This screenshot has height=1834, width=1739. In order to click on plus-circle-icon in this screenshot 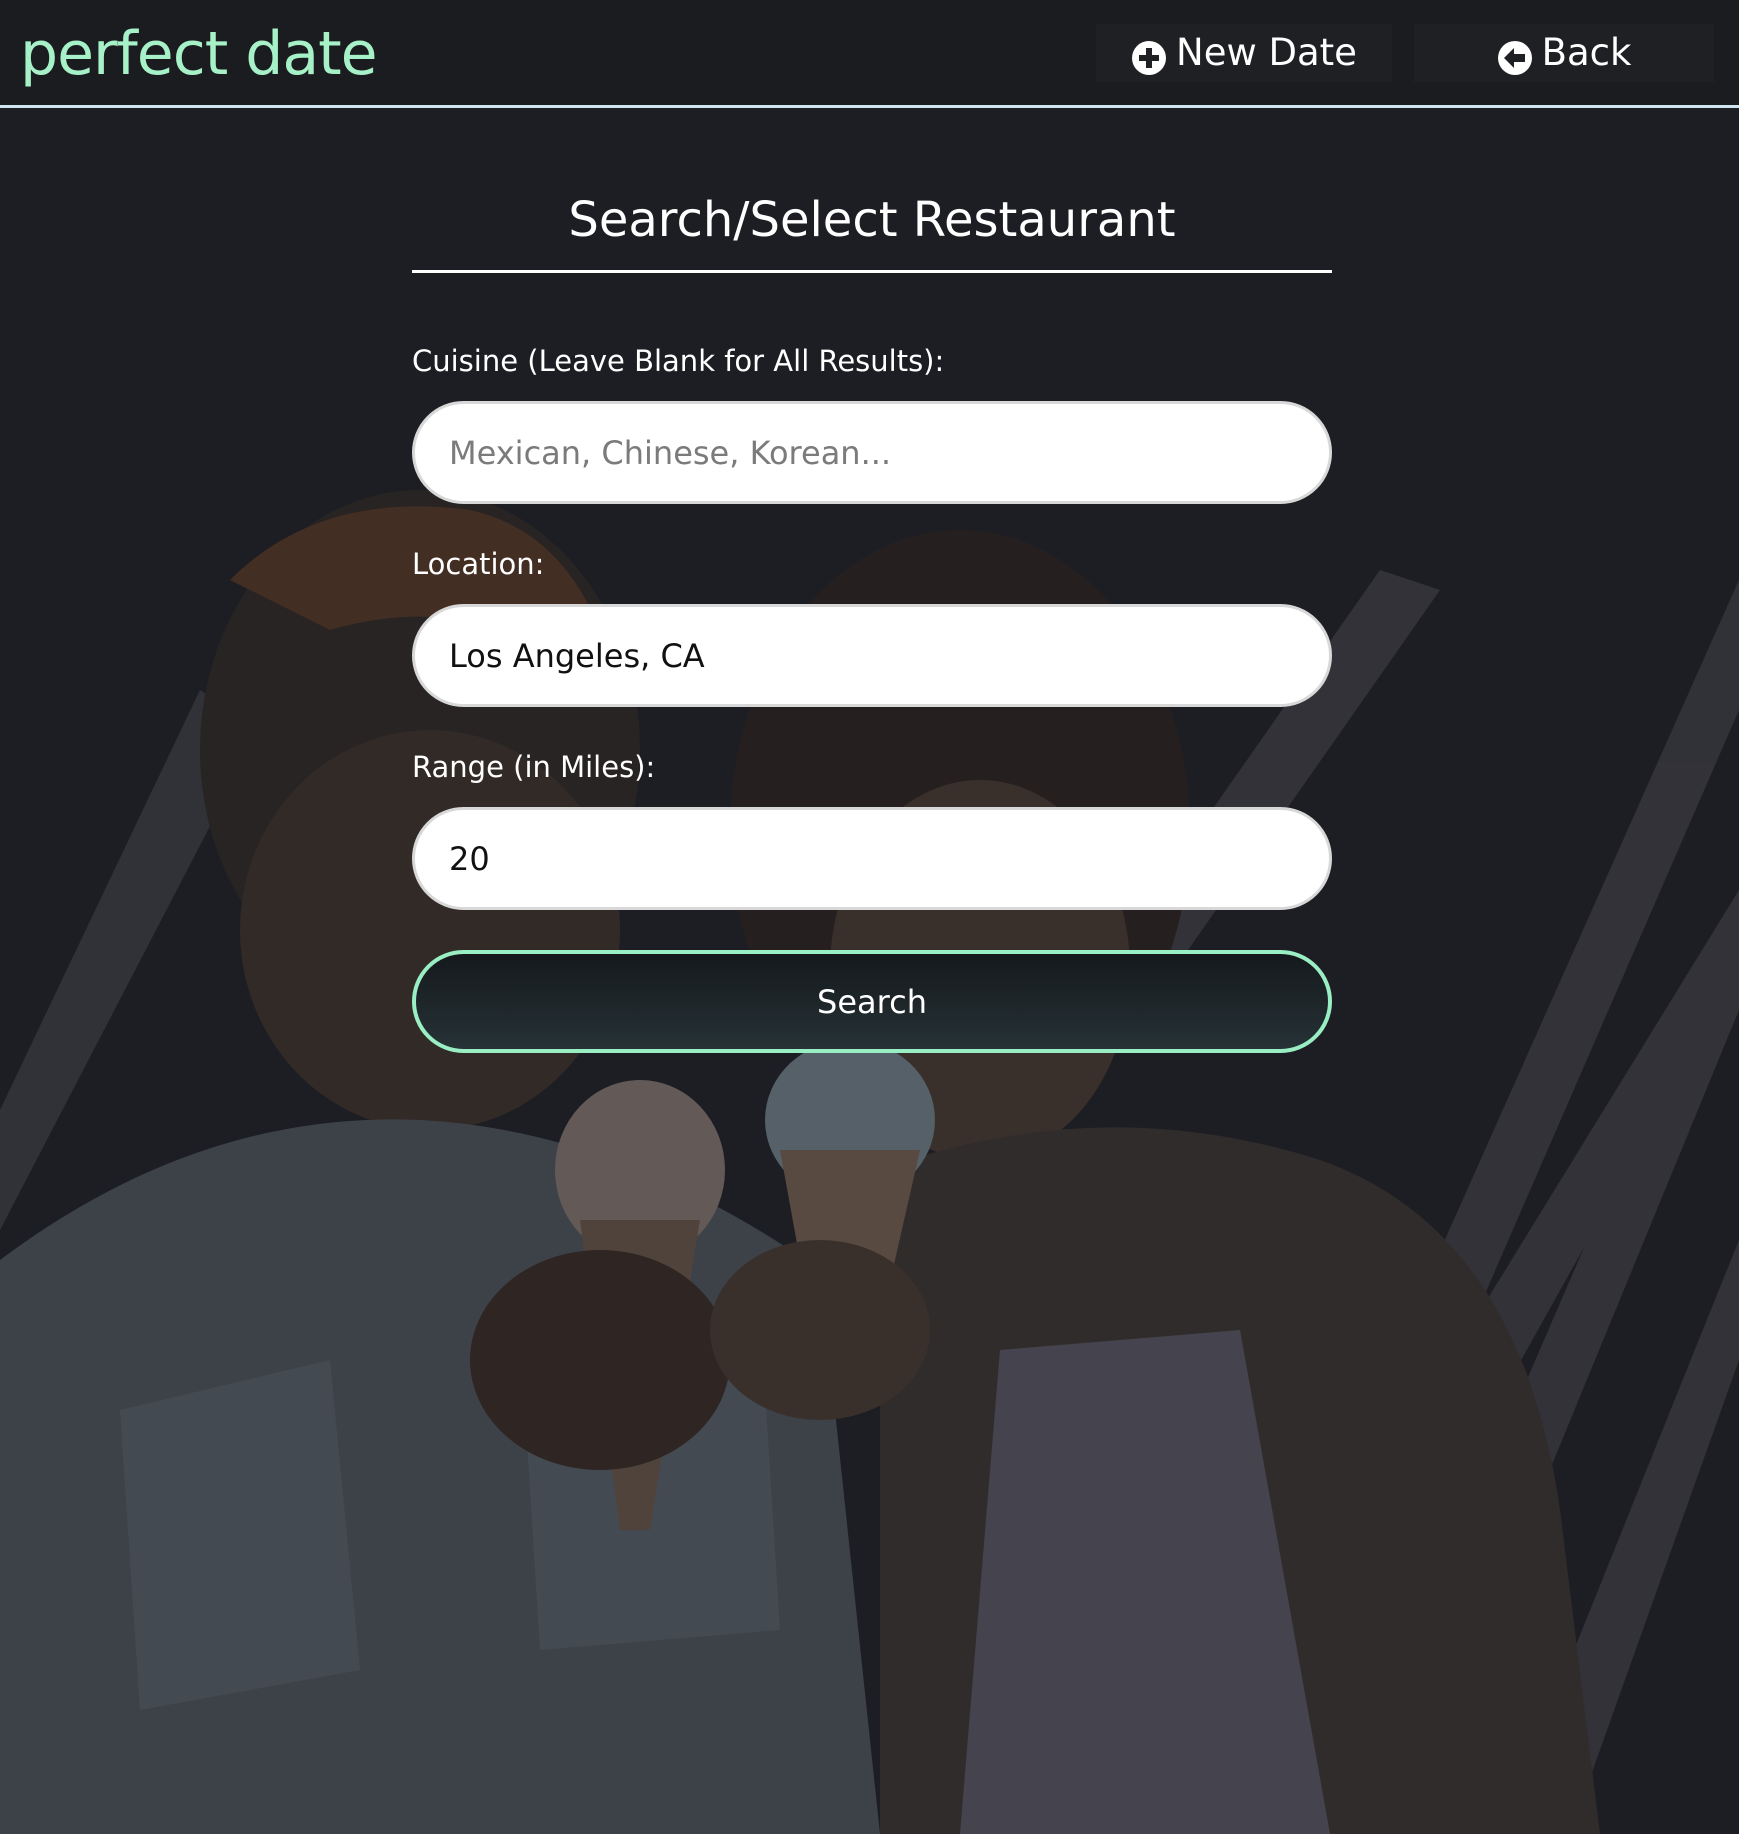, I will do `click(1149, 55)`.